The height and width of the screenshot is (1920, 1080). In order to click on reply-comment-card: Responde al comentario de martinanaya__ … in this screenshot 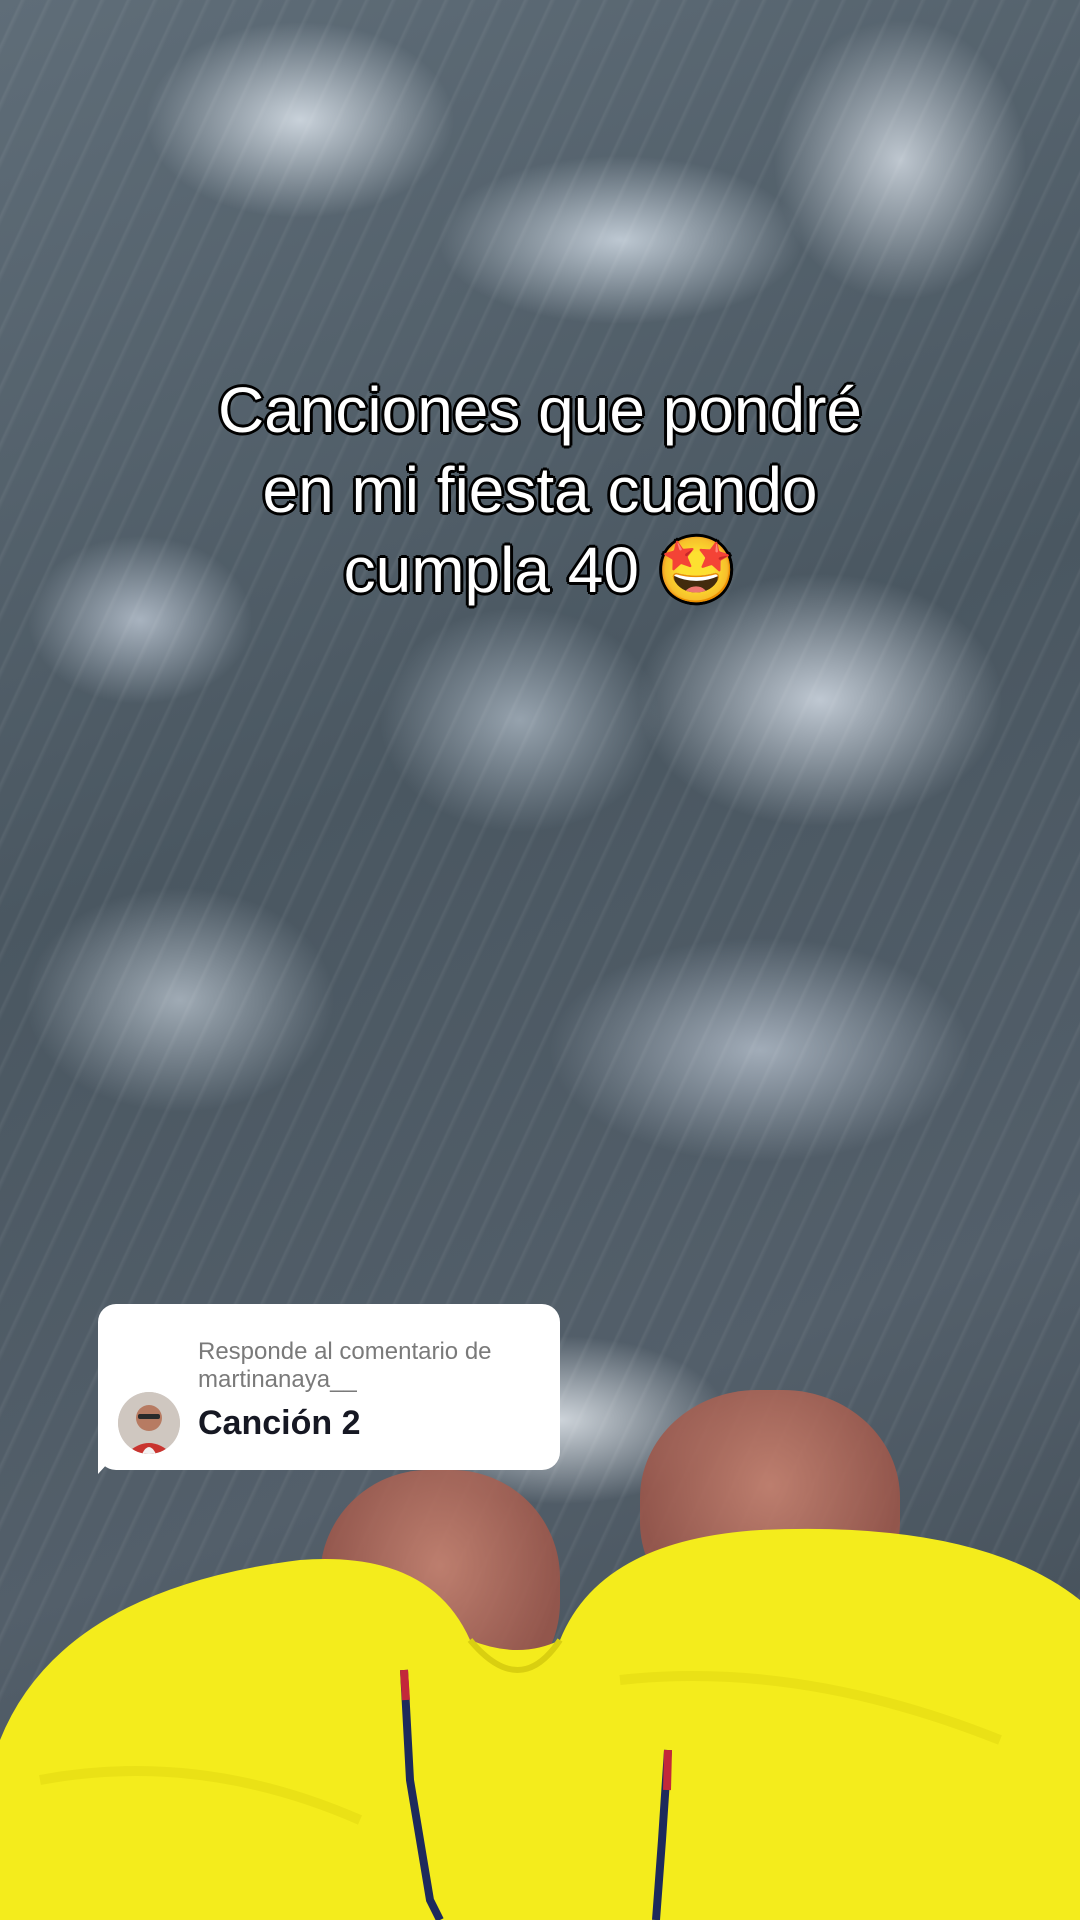, I will do `click(329, 1387)`.